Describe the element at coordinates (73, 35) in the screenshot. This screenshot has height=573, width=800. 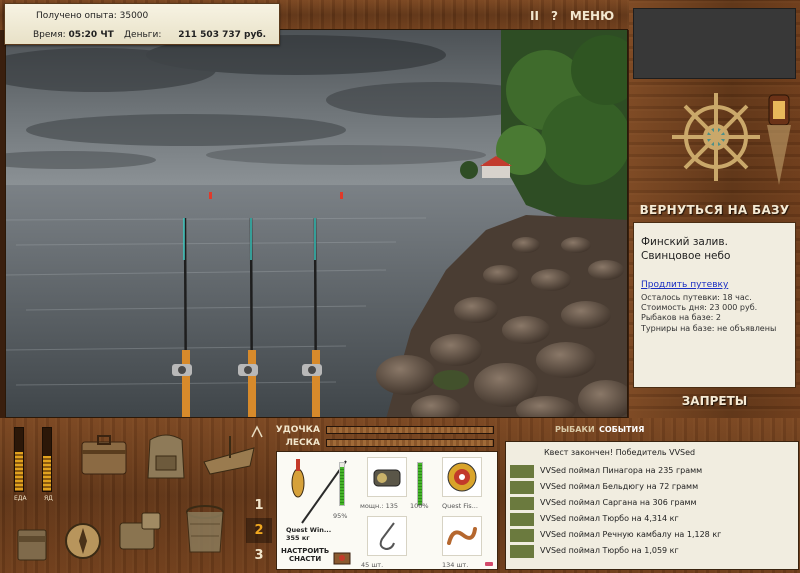
I see `time-readout: Время: 05:20 ЧТ` at that location.